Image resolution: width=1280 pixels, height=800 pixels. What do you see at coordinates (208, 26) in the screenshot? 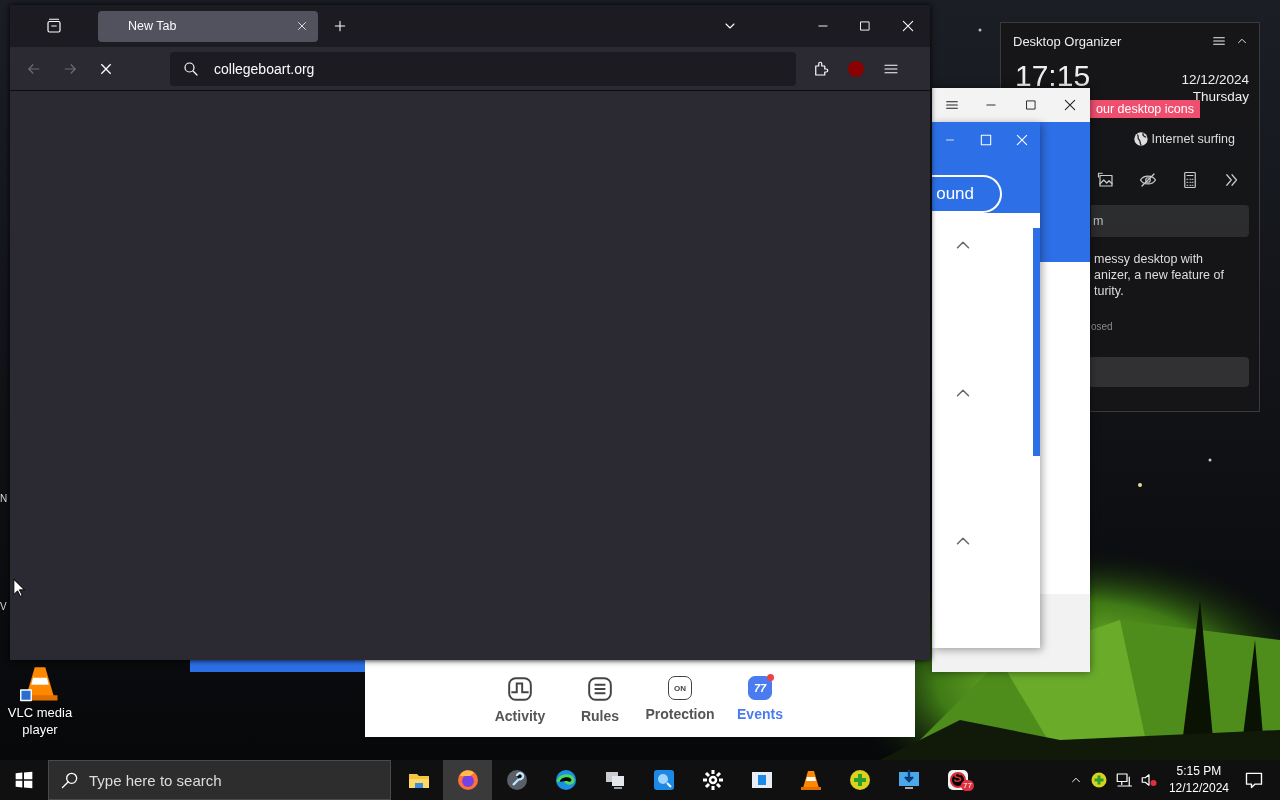
I see `browser-tab: New Tab` at bounding box center [208, 26].